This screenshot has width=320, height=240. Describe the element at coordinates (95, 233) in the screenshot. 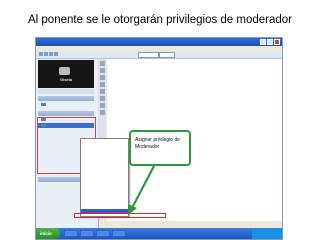

I see `taskbar-items` at that location.